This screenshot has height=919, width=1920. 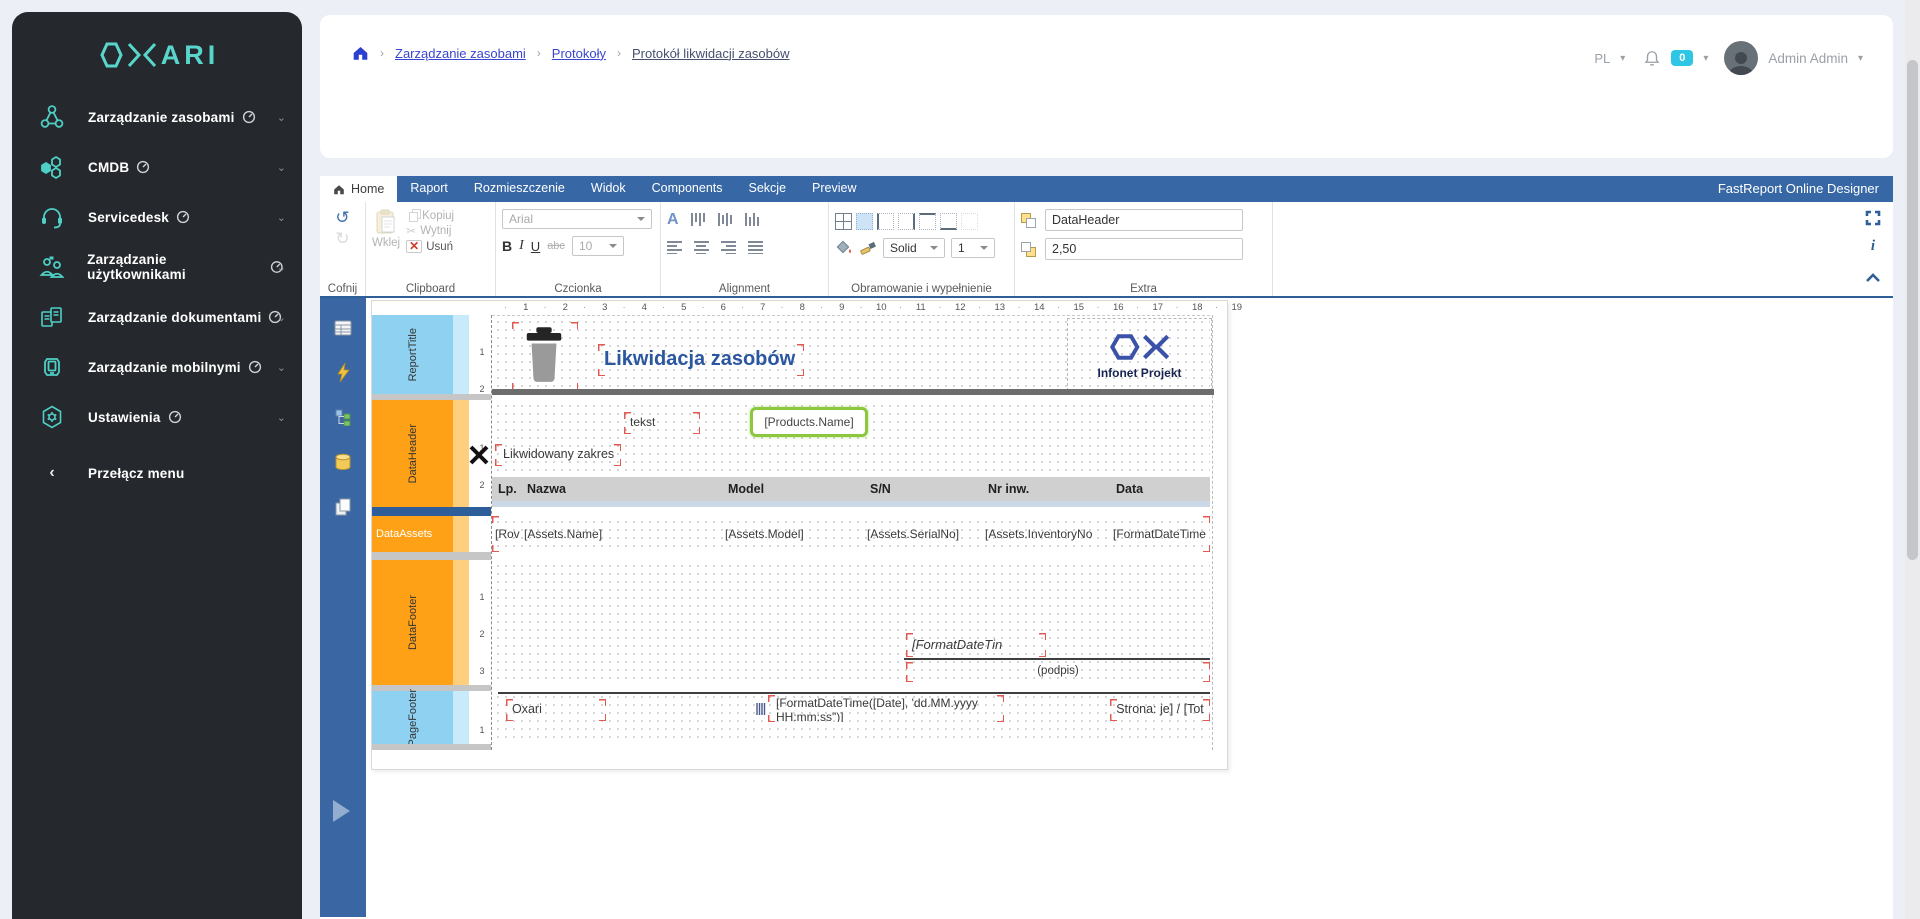 I want to click on scrollbar-thumb, so click(x=1912, y=310).